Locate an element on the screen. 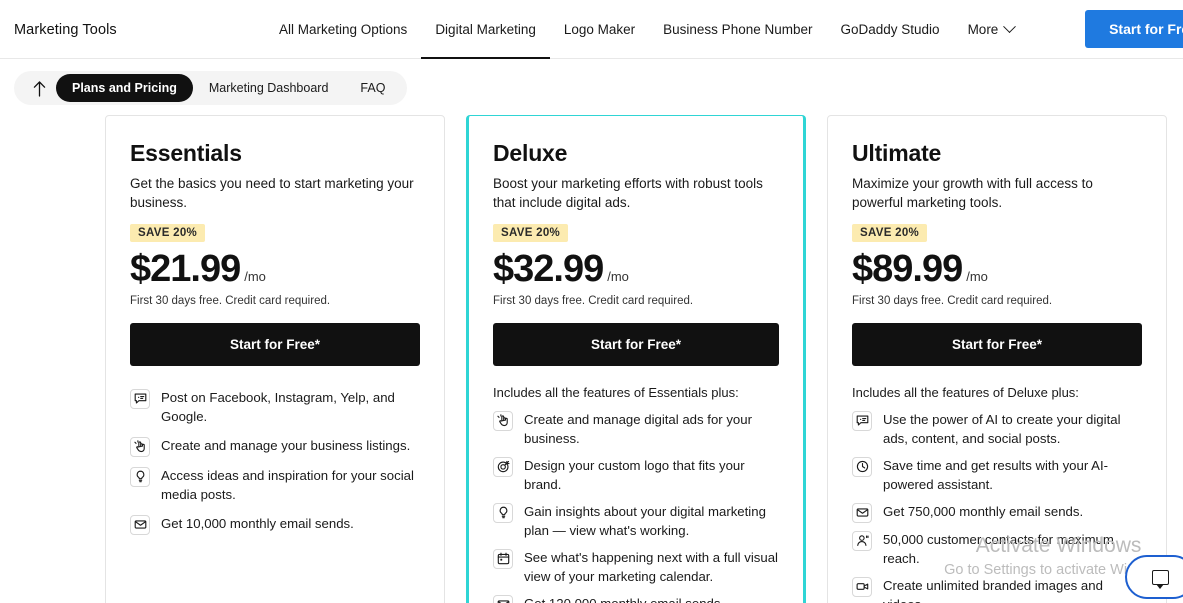  nav-link-business-phone-number: Business Phone Number is located at coordinates (737, 29).